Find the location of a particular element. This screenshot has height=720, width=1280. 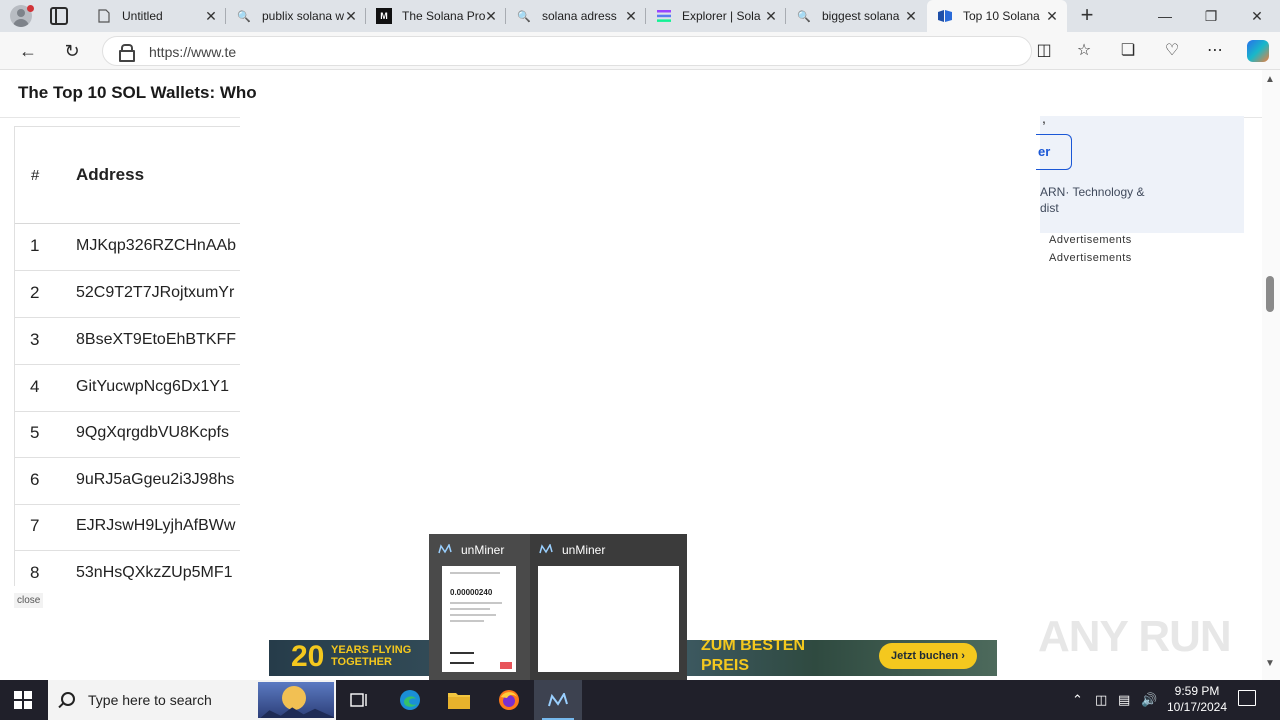

edge-browser-icon is located at coordinates (410, 700).